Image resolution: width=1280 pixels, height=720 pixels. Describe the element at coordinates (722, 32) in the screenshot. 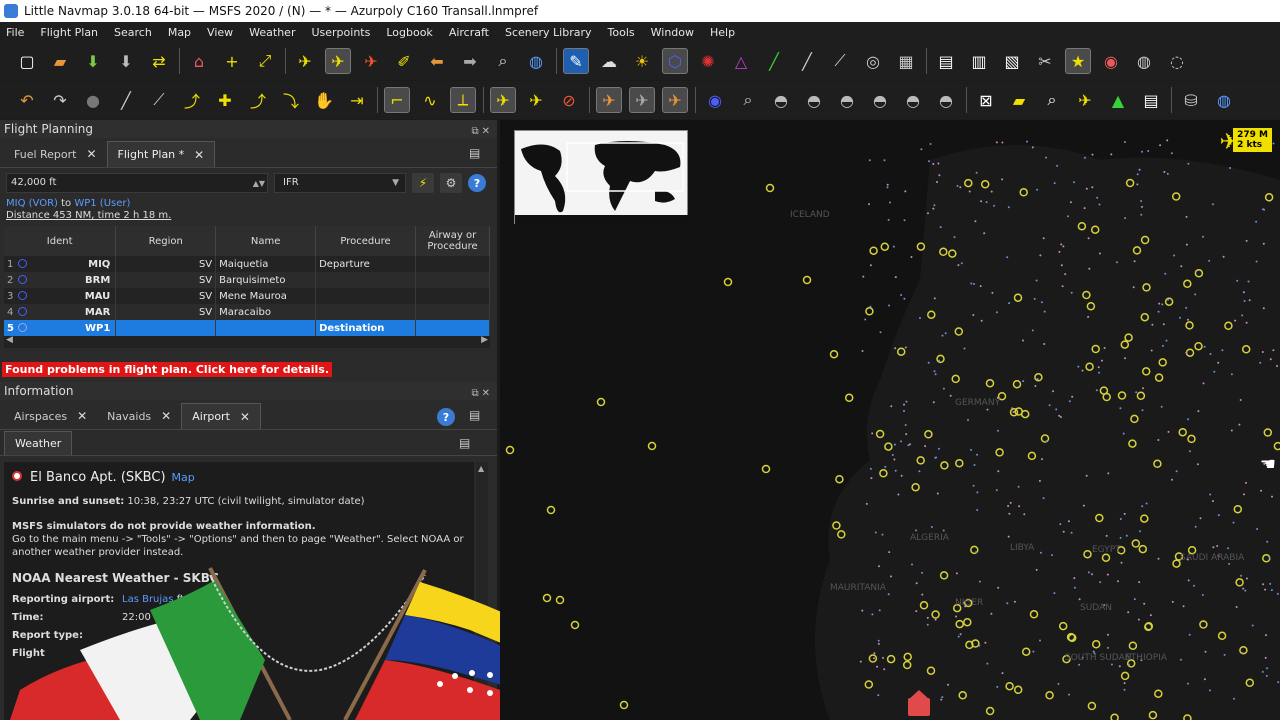

I see `menu-help: Help` at that location.